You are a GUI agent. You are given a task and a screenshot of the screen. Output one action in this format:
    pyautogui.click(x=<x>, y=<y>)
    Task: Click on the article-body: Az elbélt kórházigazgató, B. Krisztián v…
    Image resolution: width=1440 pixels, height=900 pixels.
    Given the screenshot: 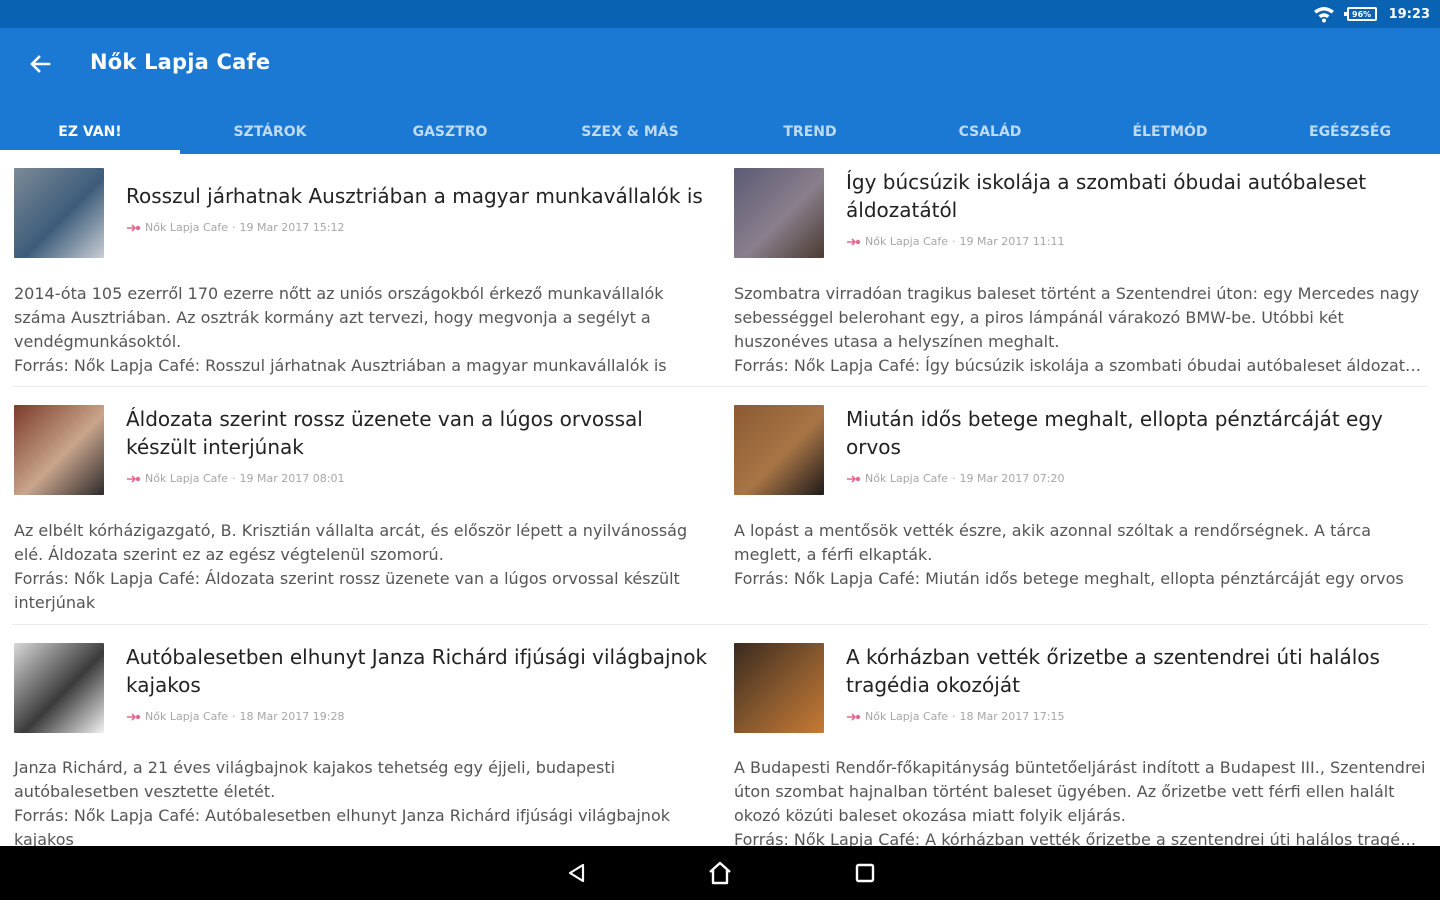 What is the action you would take?
    pyautogui.click(x=351, y=542)
    